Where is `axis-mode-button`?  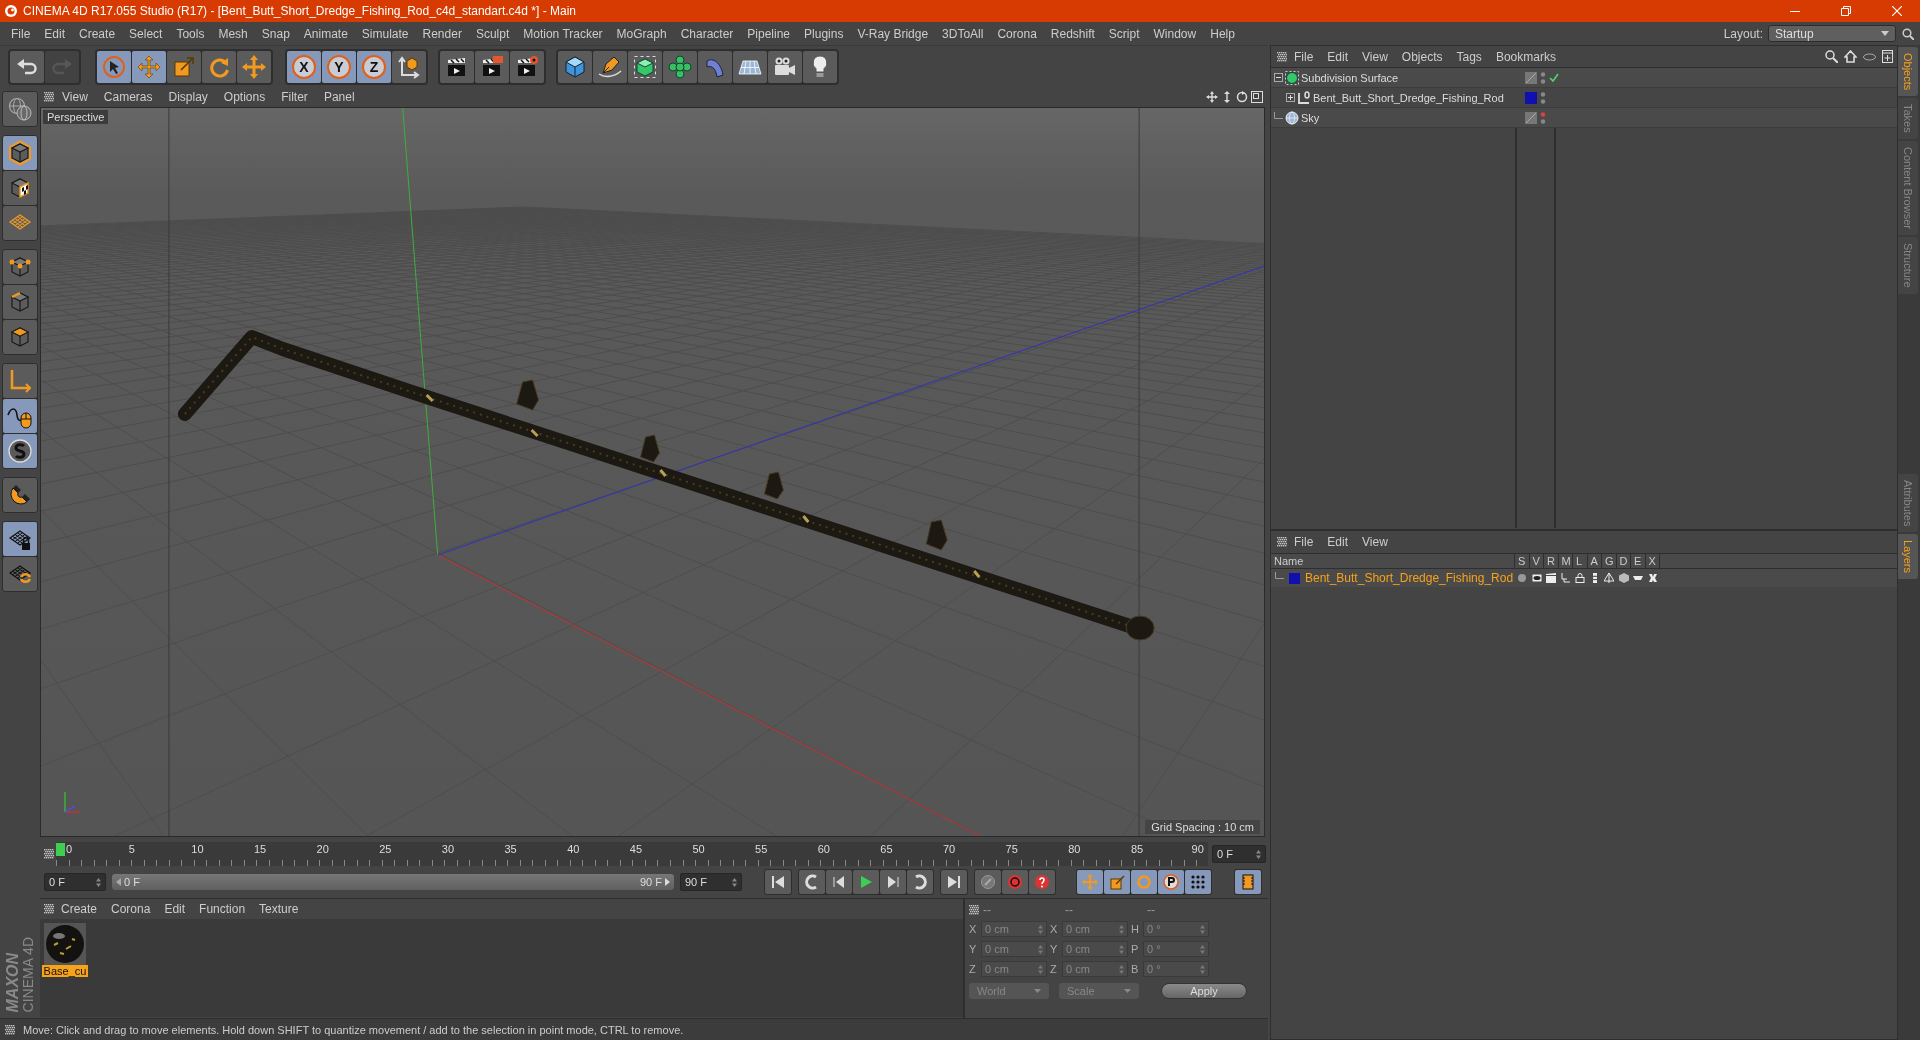 axis-mode-button is located at coordinates (20, 381).